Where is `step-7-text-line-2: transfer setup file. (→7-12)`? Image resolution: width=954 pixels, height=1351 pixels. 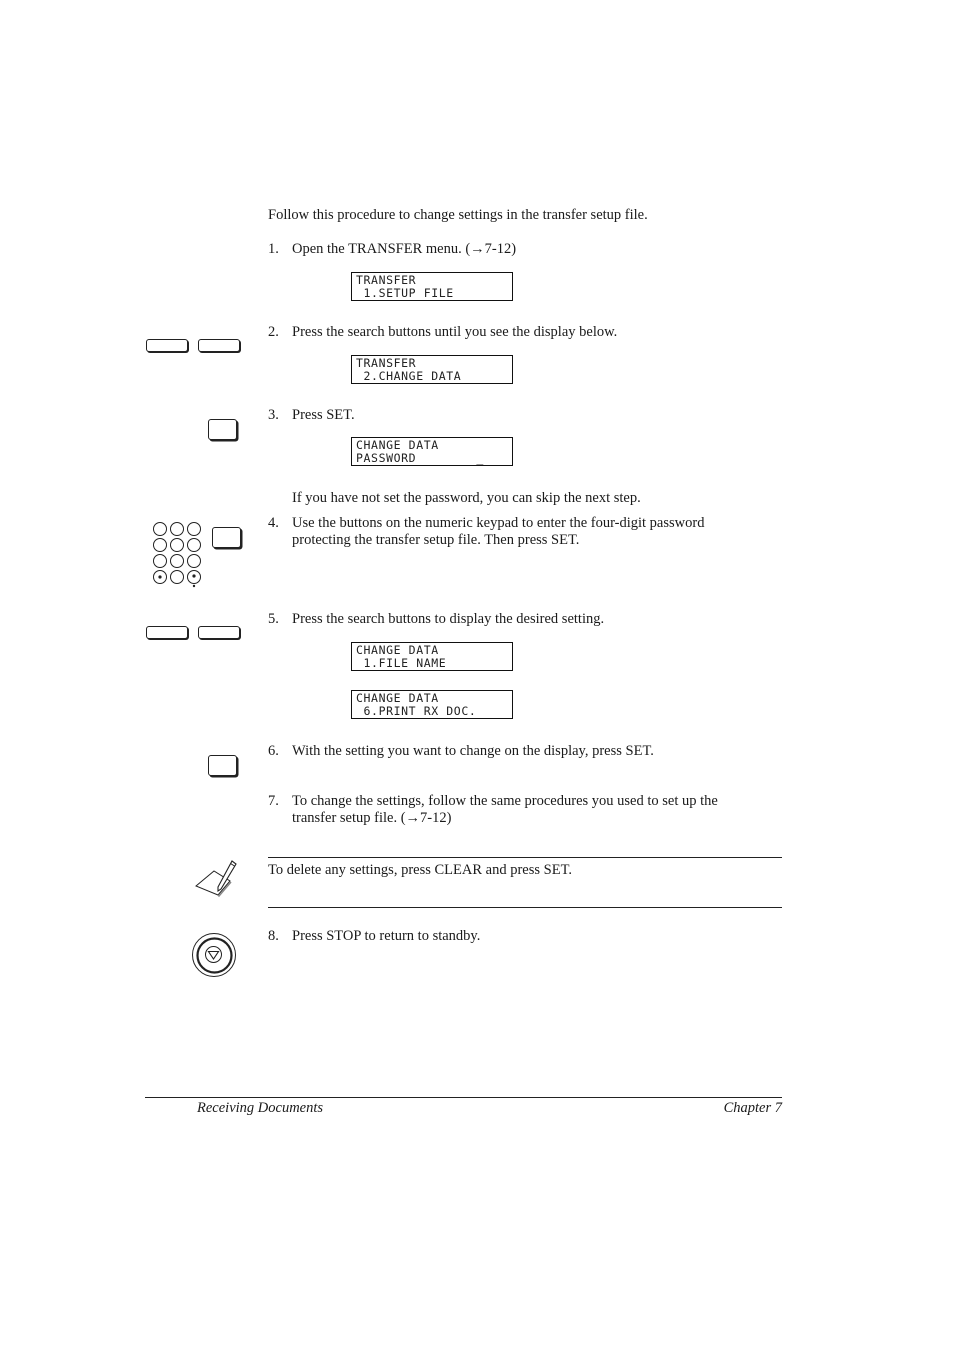 step-7-text-line-2: transfer setup file. (→7-12) is located at coordinates (372, 818).